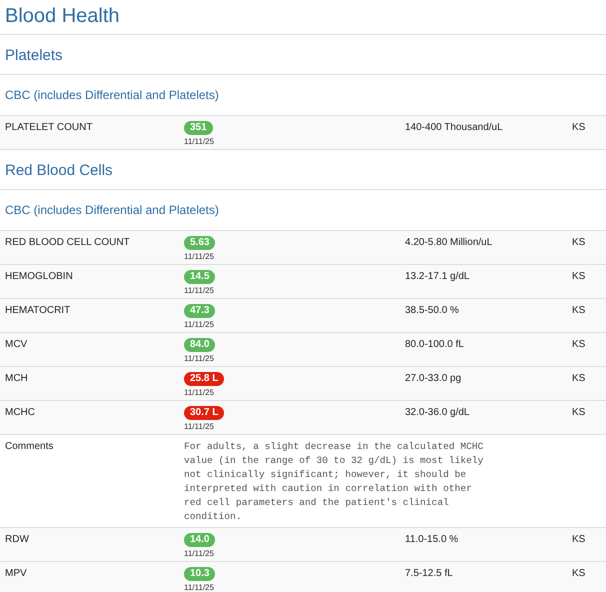 This screenshot has height=592, width=606. What do you see at coordinates (437, 277) in the screenshot?
I see `reference-range: 13.2-17.1 g/dL` at bounding box center [437, 277].